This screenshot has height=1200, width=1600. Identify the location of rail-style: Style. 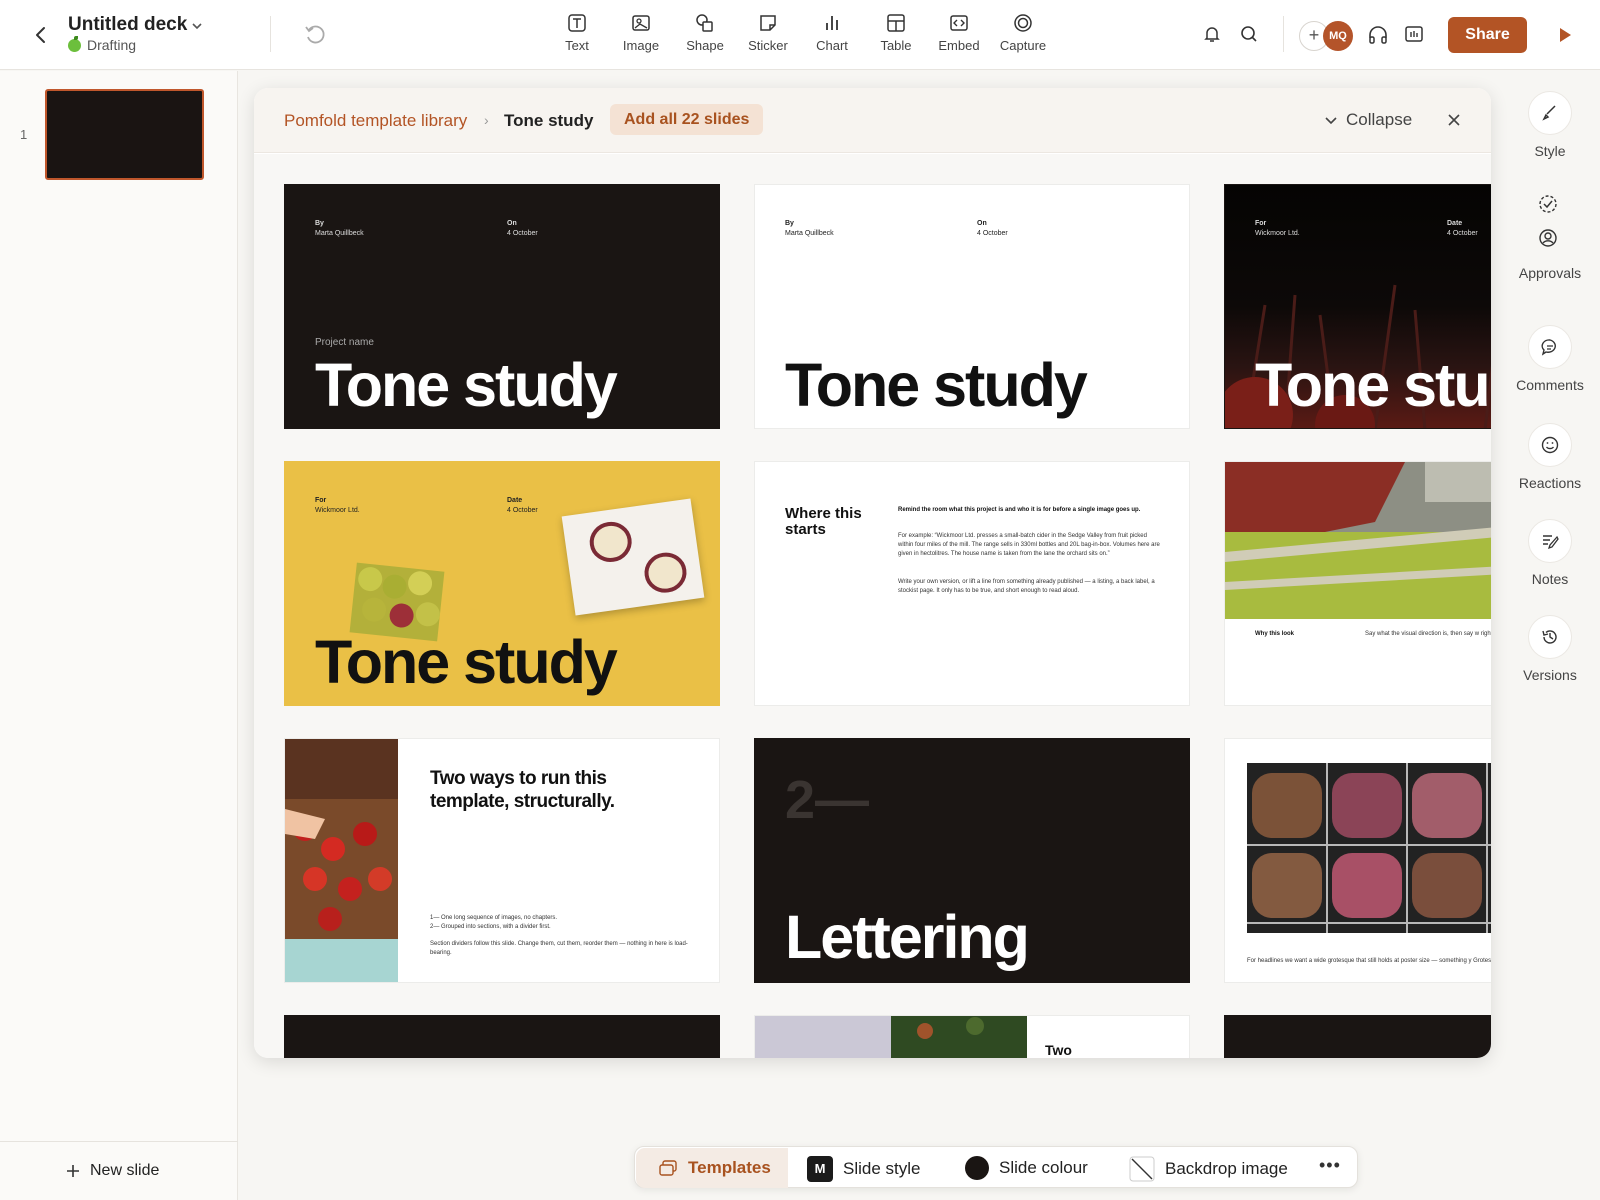
(1550, 125).